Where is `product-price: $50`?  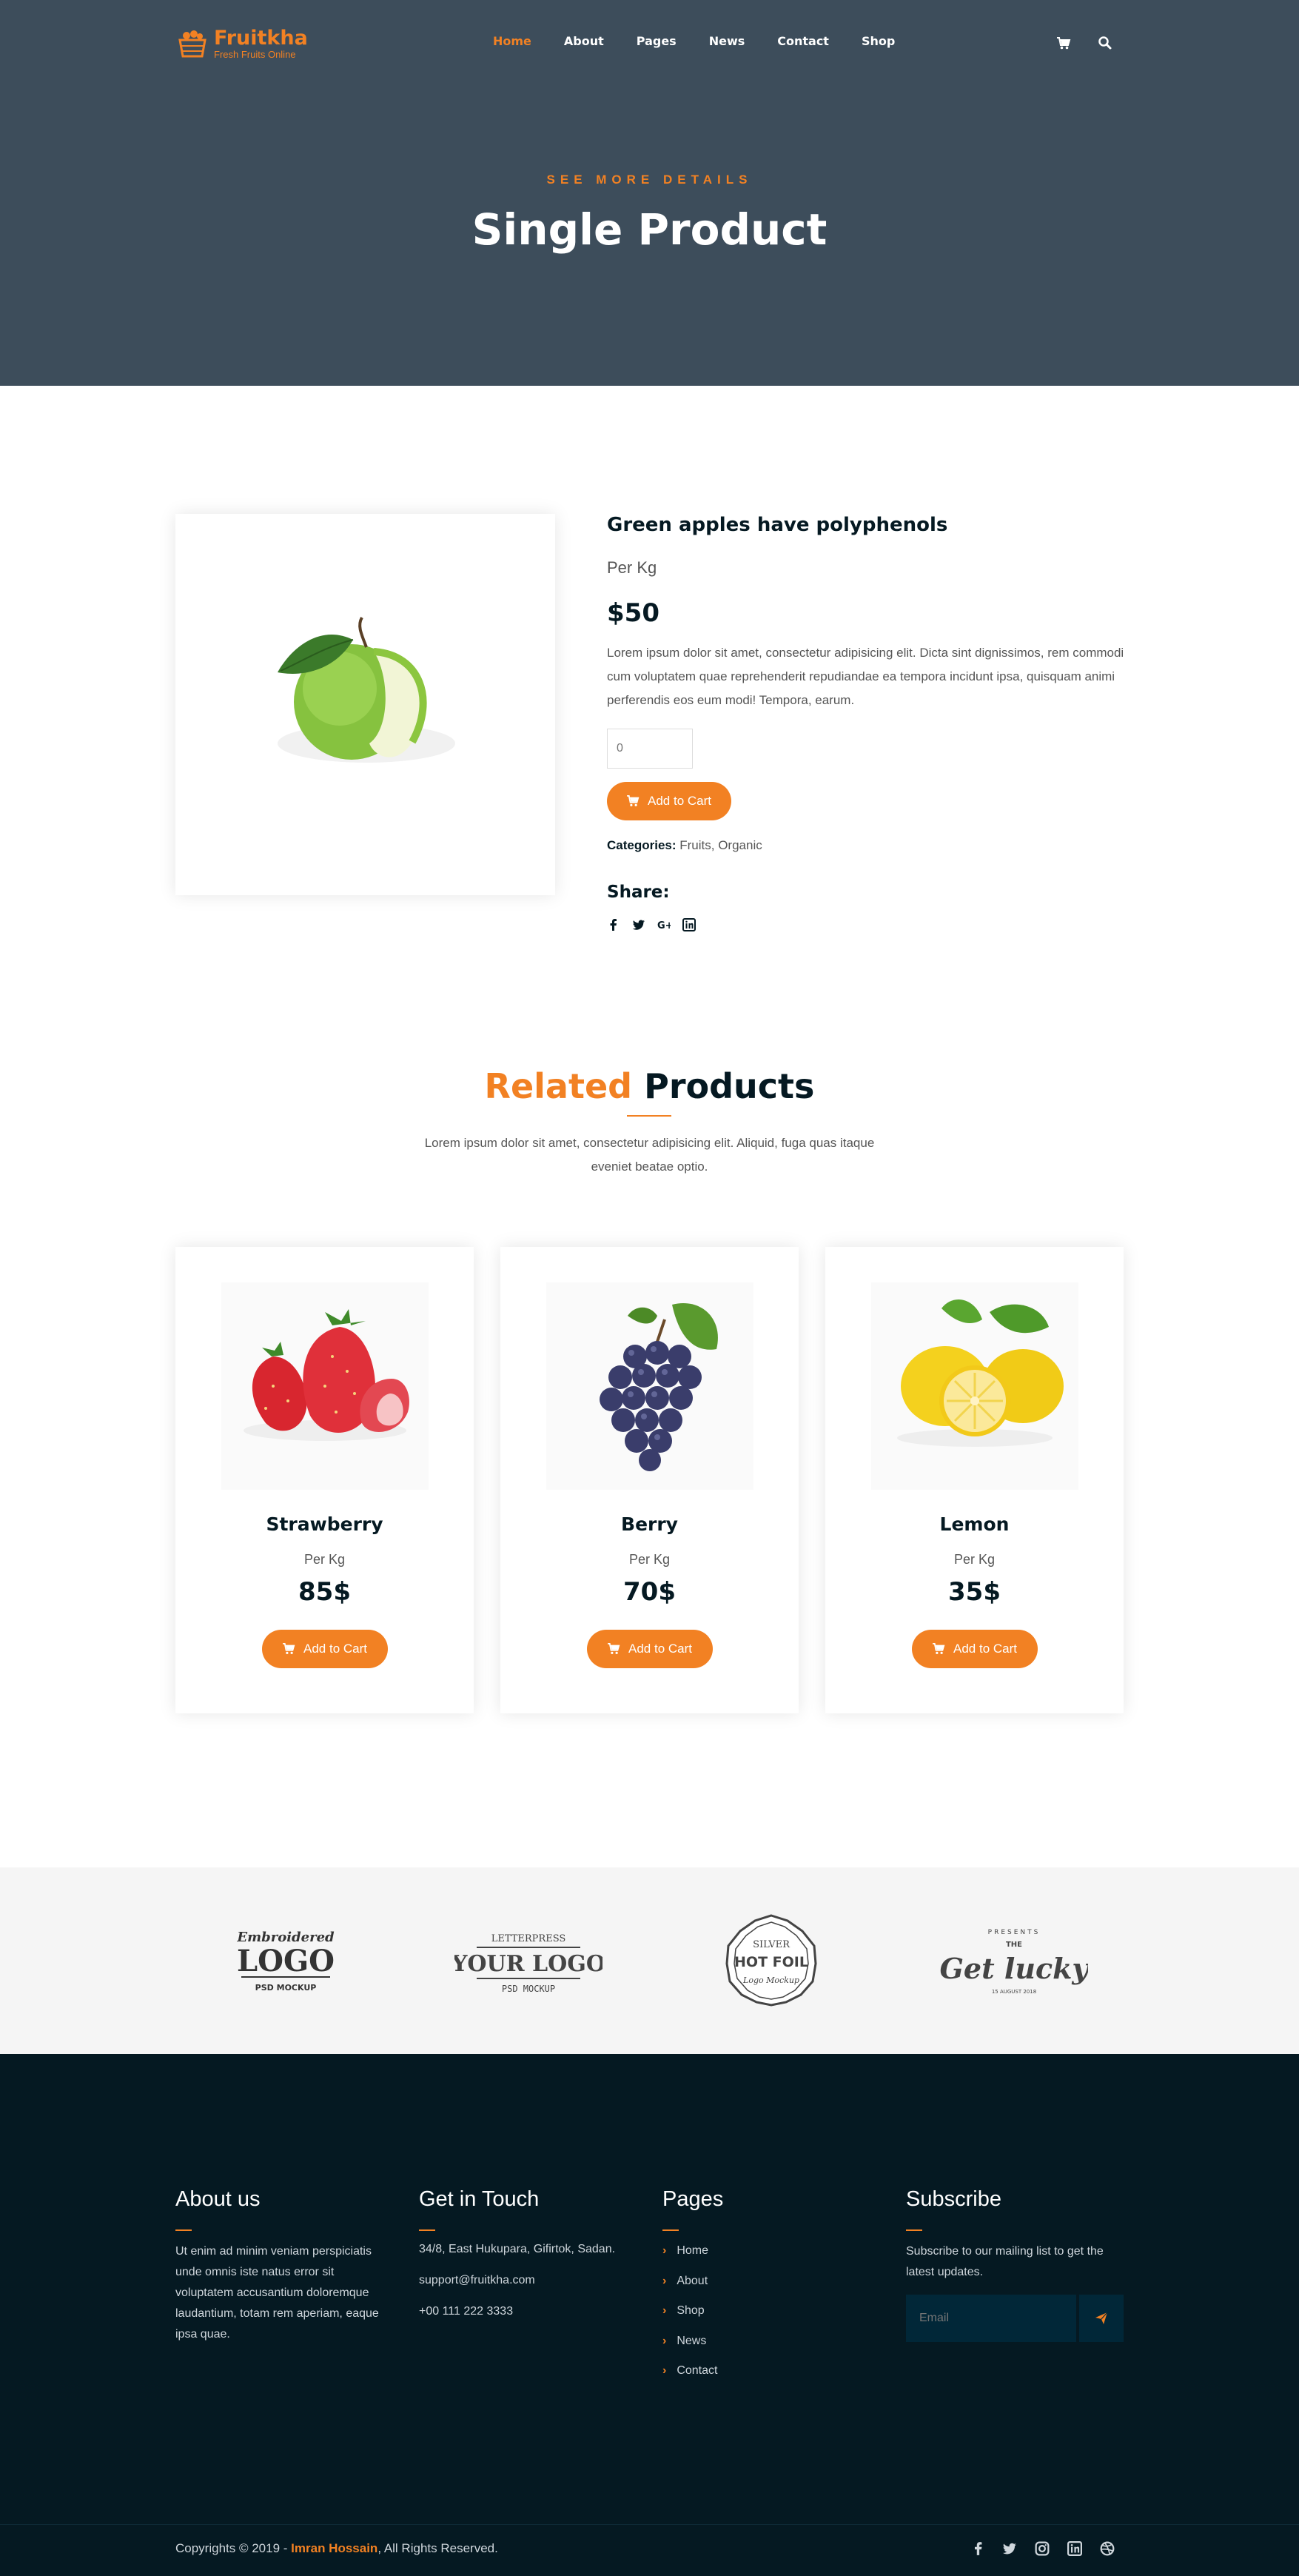
product-price: $50 is located at coordinates (633, 613).